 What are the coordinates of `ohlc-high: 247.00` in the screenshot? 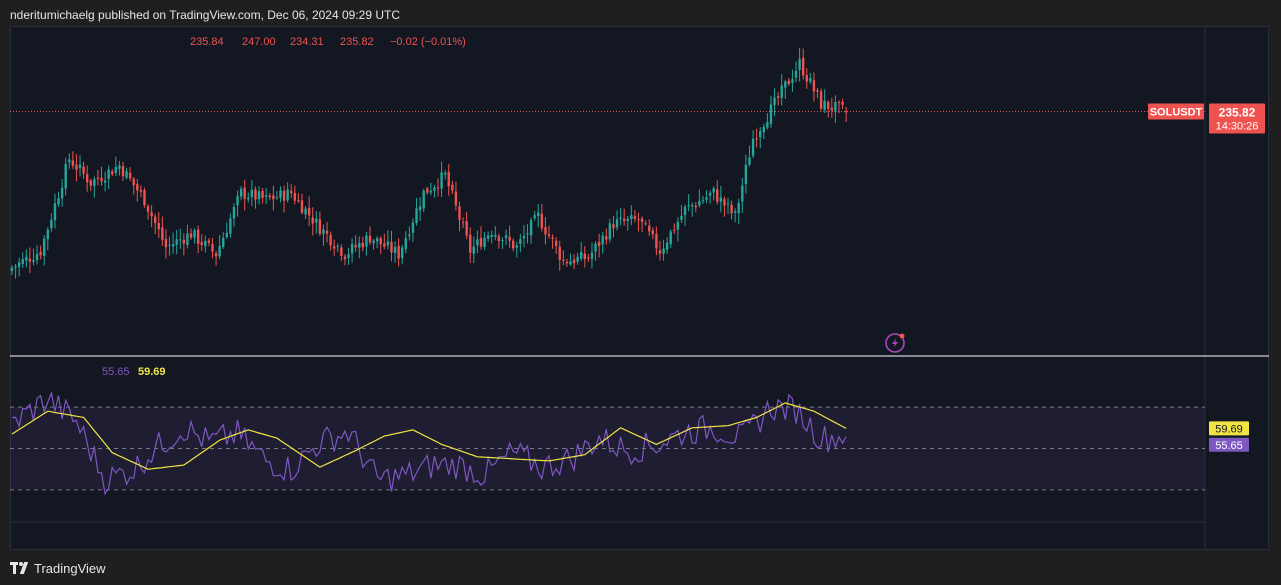 It's located at (259, 42).